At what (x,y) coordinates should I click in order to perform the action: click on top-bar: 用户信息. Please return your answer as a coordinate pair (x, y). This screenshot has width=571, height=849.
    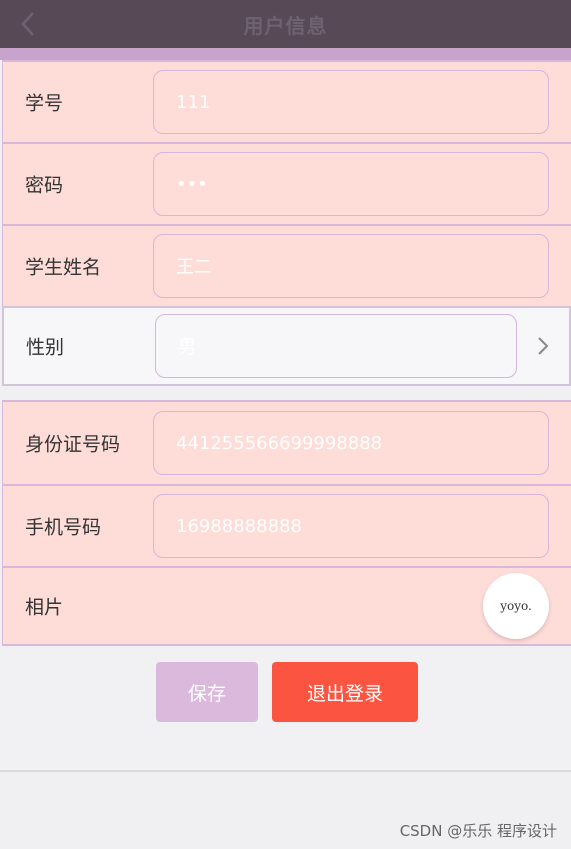
    Looking at the image, I should click on (285, 24).